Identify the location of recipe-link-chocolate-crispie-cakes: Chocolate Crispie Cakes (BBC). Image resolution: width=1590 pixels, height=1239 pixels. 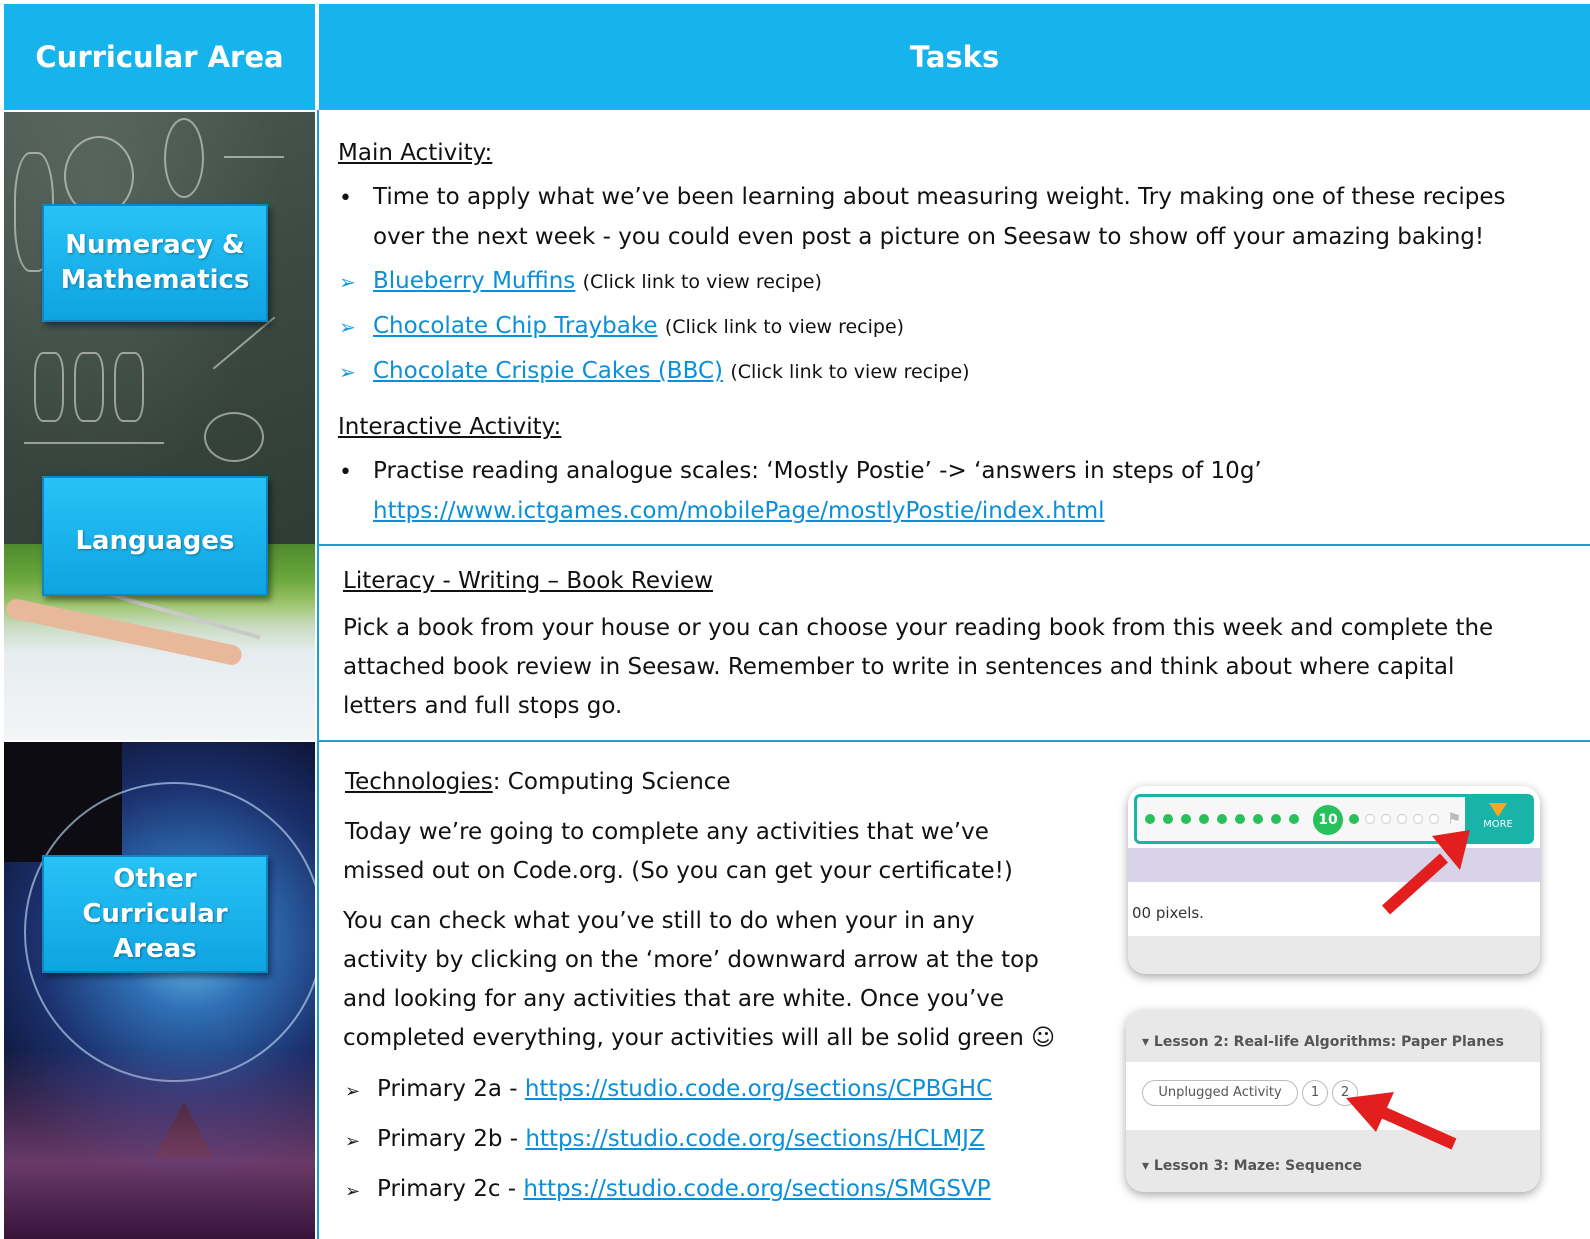
(548, 371).